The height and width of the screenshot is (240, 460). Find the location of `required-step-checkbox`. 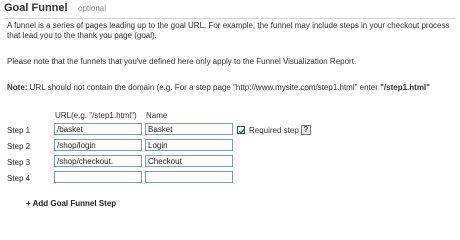

required-step-checkbox is located at coordinates (241, 130).